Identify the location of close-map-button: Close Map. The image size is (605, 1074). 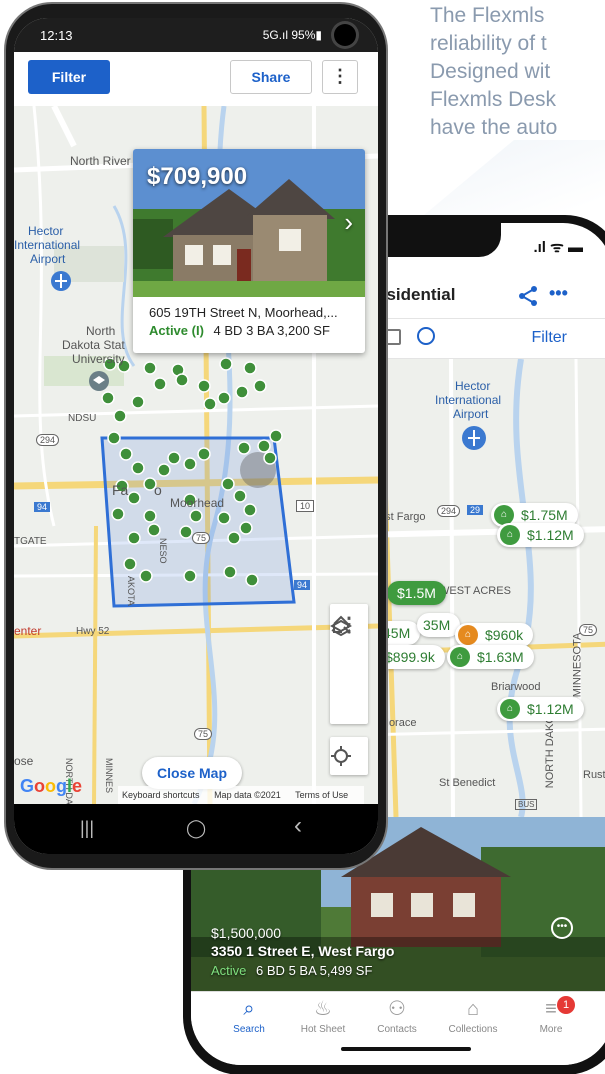
(192, 773).